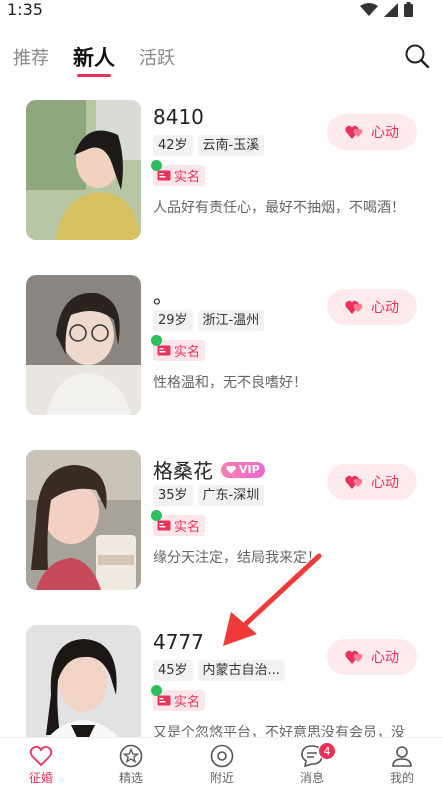 The width and height of the screenshot is (443, 789). What do you see at coordinates (131, 756) in the screenshot?
I see `star-icon` at bounding box center [131, 756].